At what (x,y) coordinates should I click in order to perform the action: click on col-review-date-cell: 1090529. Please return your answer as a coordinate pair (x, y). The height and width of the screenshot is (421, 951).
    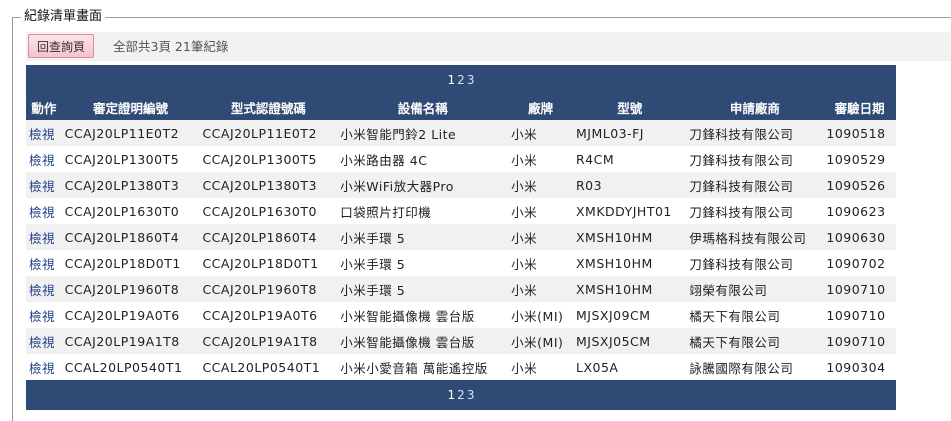
    Looking at the image, I should click on (859, 159).